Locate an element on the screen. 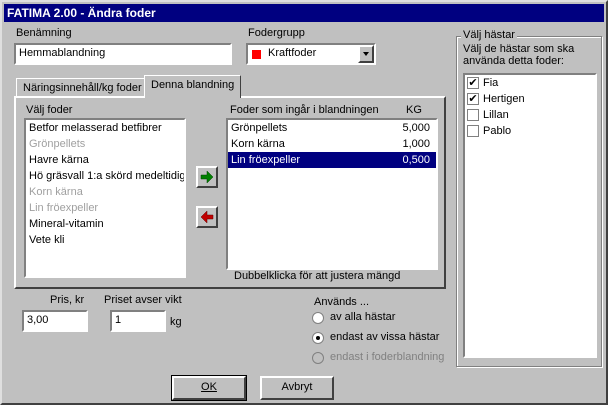  foder-list-item: Hö gräsvall 1:a skörd medeltidig : is located at coordinates (105, 176).